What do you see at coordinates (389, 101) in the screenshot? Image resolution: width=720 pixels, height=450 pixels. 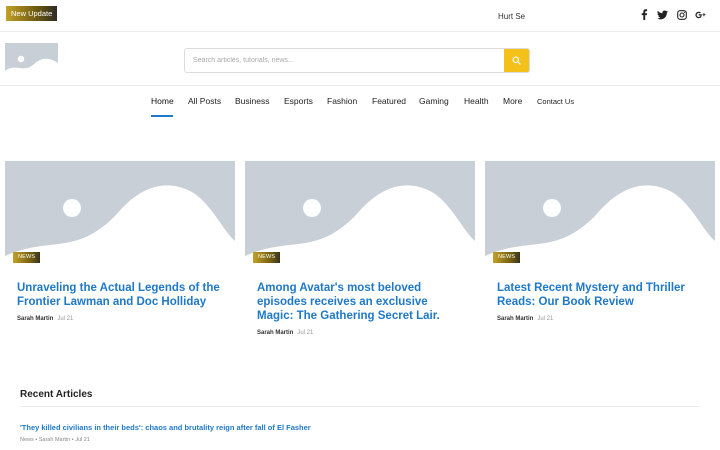 I see `nav-item-featured: Featured` at bounding box center [389, 101].